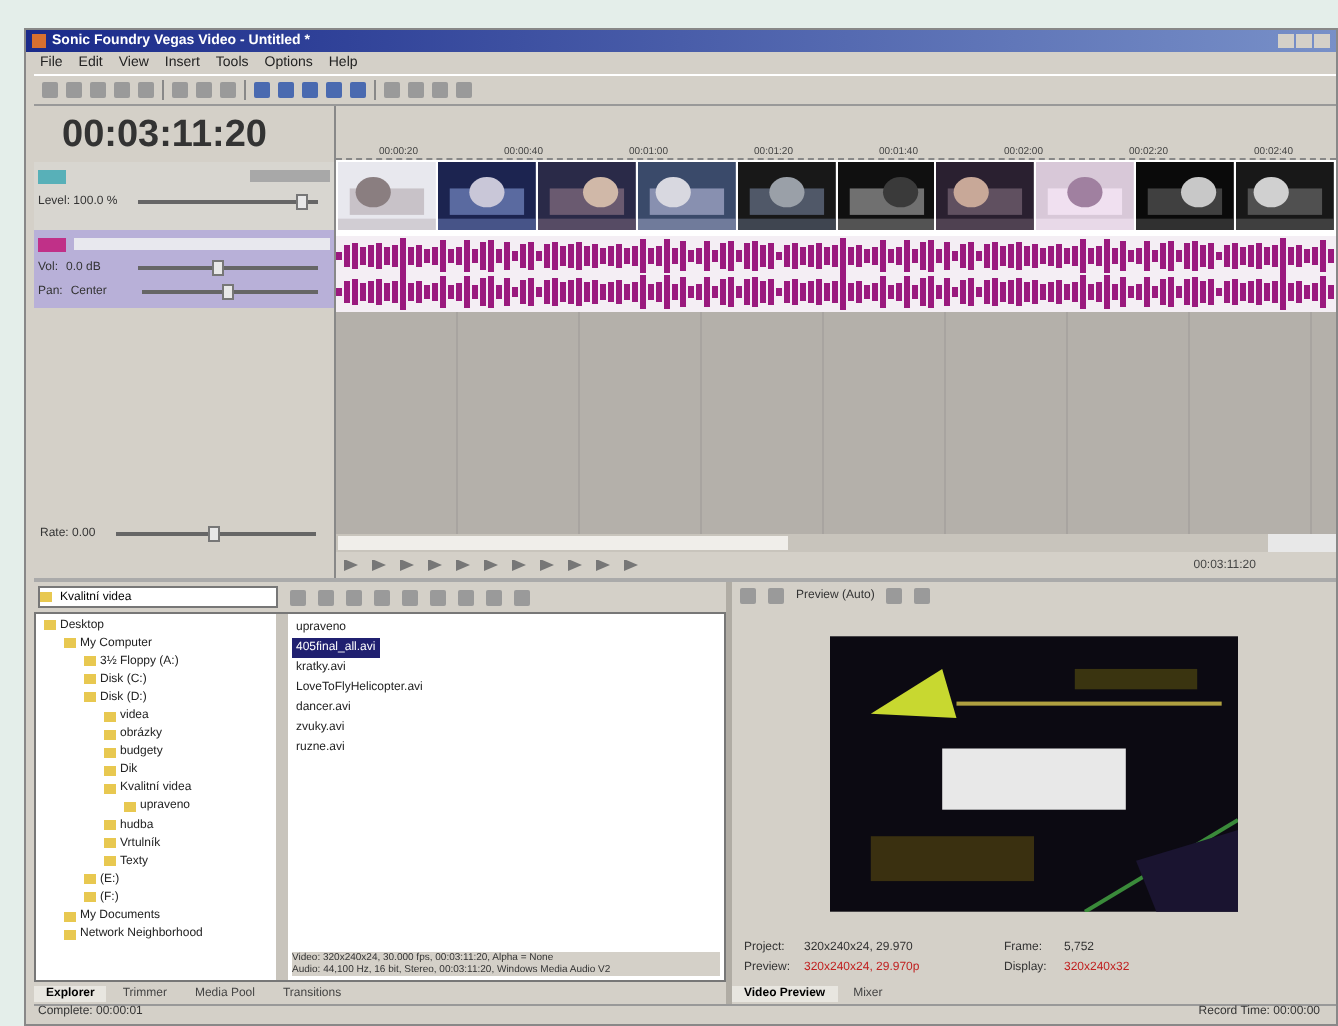 The width and height of the screenshot is (1338, 1026). Describe the element at coordinates (46, 597) in the screenshot. I see `folder-icon` at that location.